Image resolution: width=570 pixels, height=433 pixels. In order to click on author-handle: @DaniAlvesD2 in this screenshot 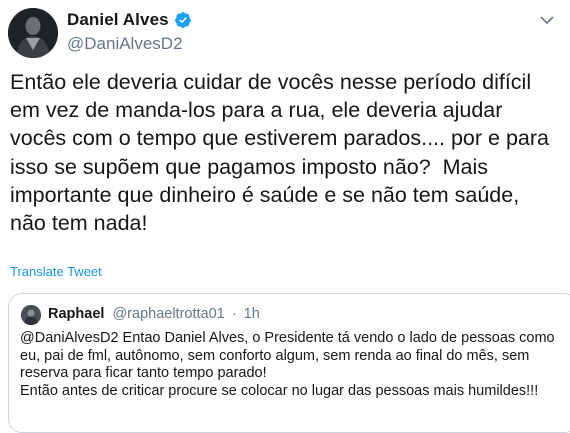, I will do `click(125, 44)`.